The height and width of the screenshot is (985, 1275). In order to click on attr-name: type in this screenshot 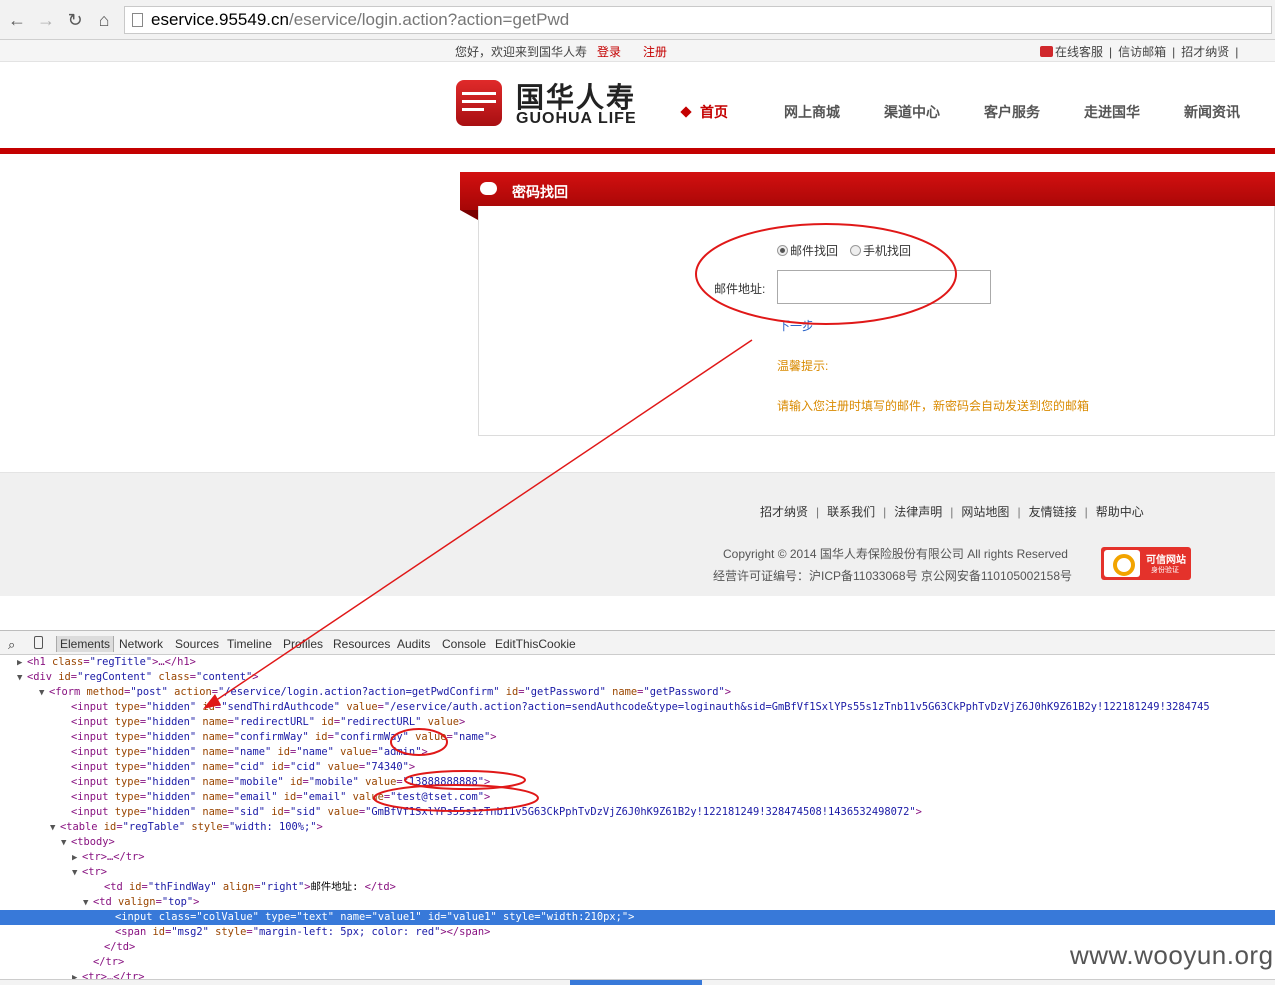, I will do `click(127, 812)`.